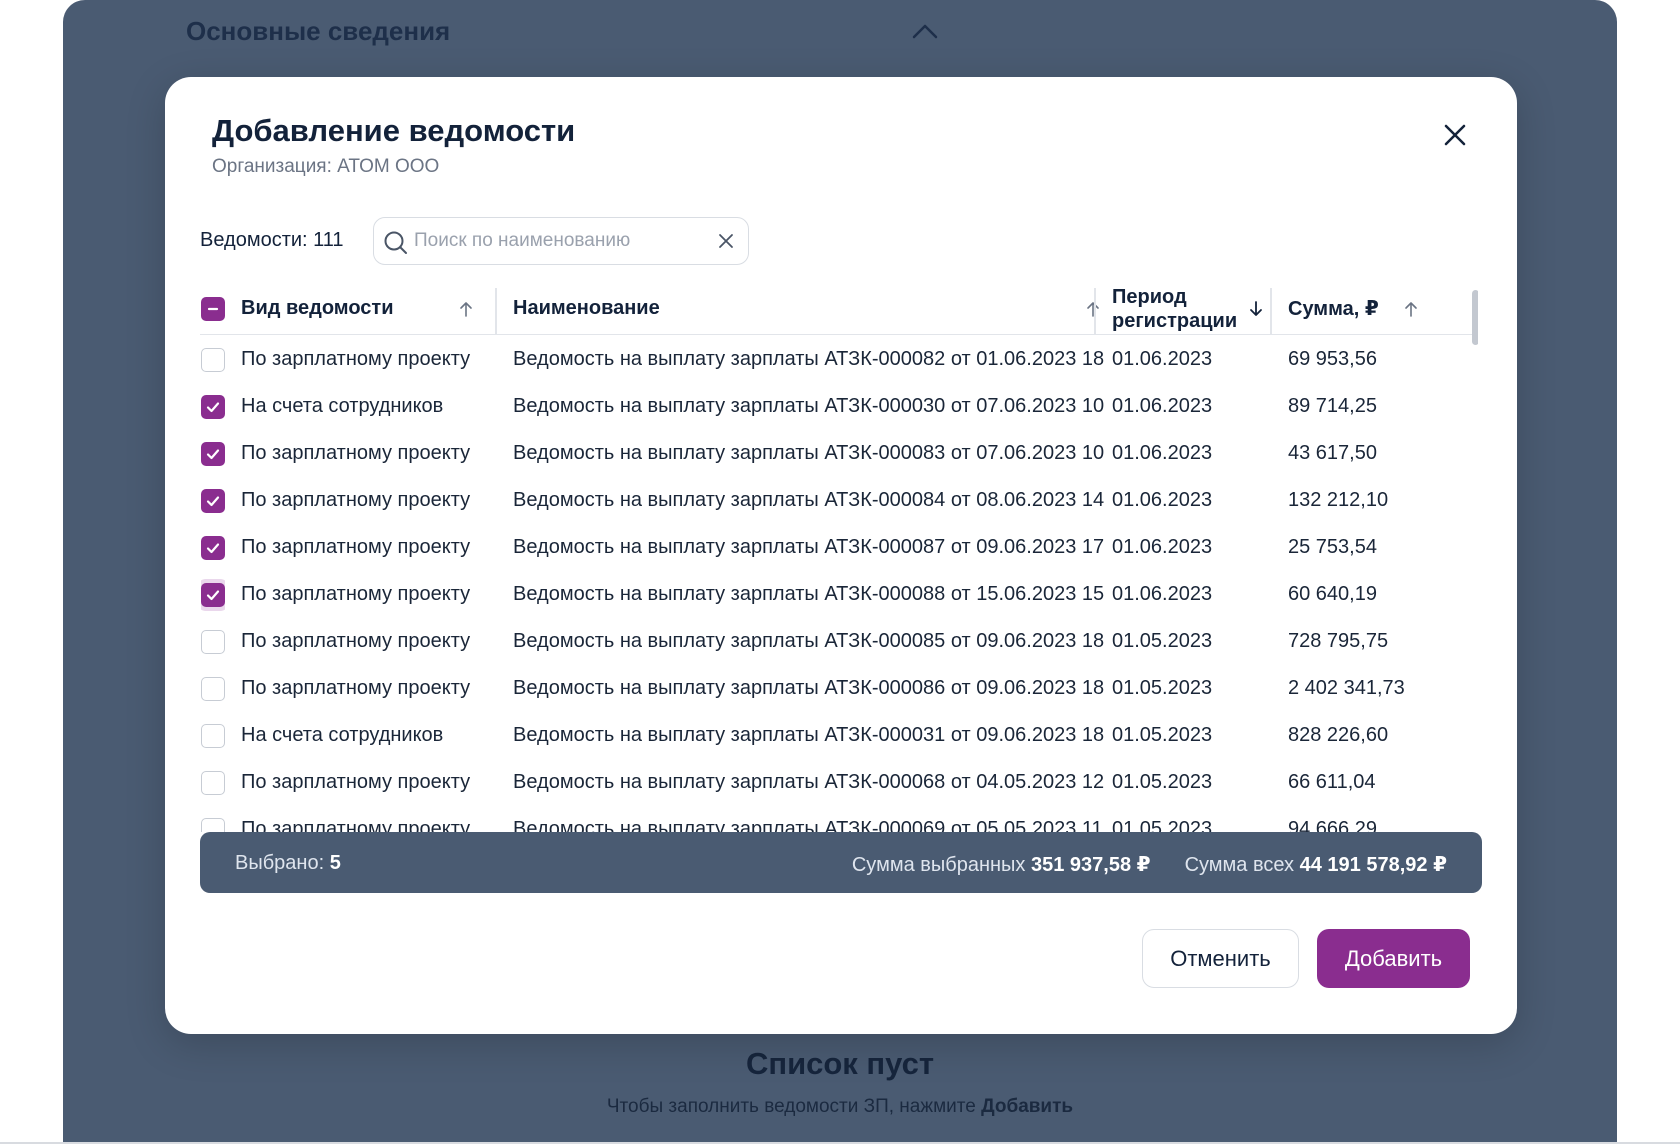 This screenshot has height=1144, width=1680. What do you see at coordinates (793, 308) in the screenshot?
I see `column-header-name: Наименование` at bounding box center [793, 308].